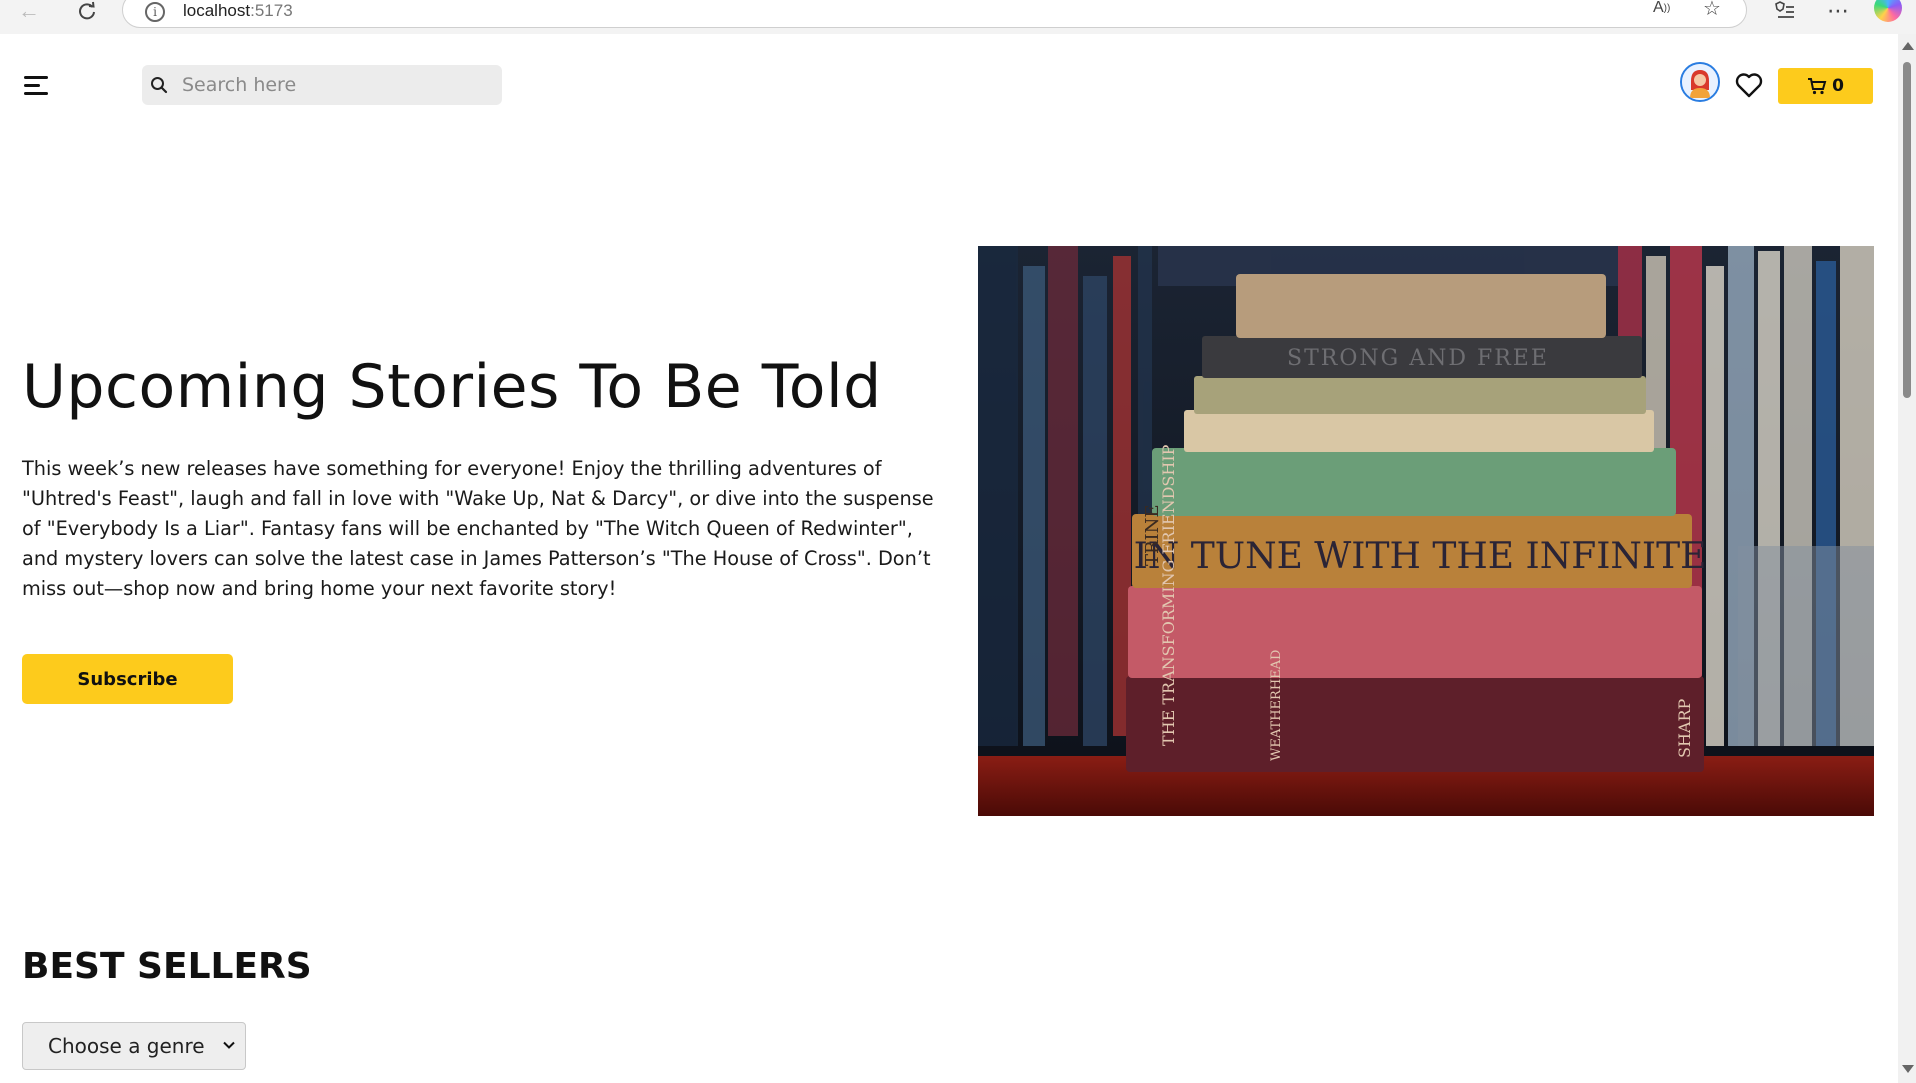  What do you see at coordinates (1908, 46) in the screenshot?
I see `scroll-up-arrow-icon` at bounding box center [1908, 46].